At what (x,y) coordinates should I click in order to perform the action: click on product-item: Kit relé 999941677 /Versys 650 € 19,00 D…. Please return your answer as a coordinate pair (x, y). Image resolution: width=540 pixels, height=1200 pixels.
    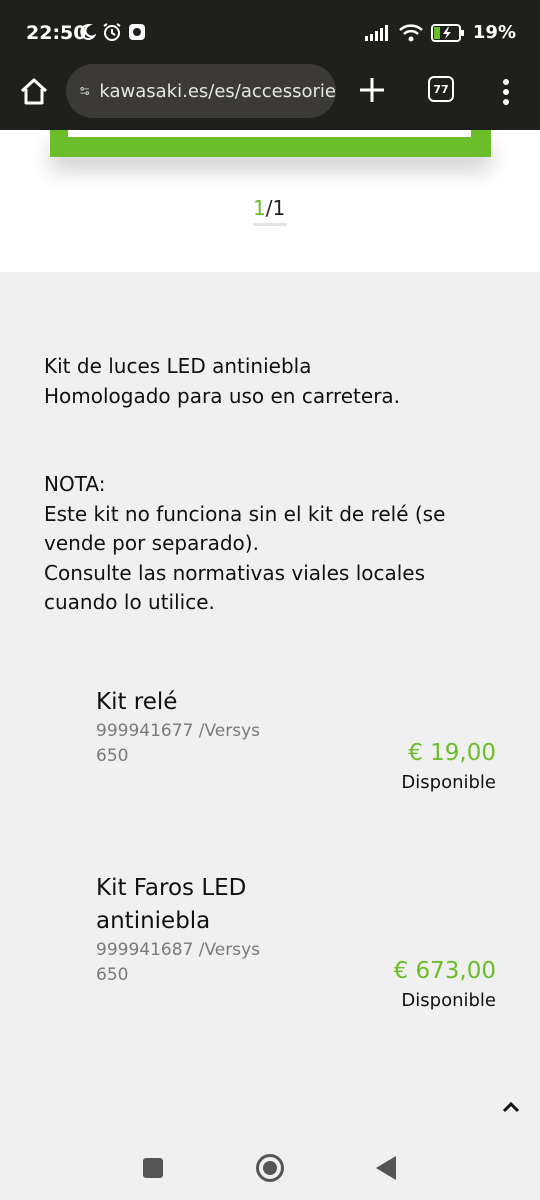
    Looking at the image, I should click on (296, 739).